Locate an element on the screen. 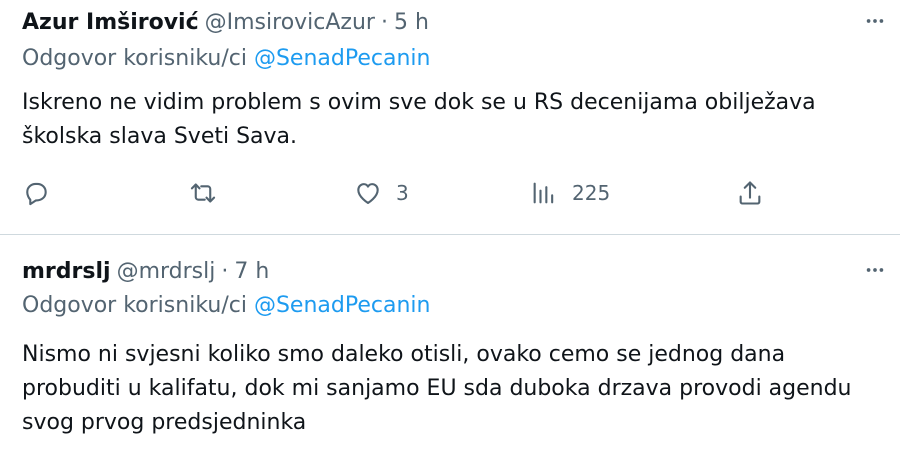 Image resolution: width=900 pixels, height=456 pixels. share-icon is located at coordinates (750, 193).